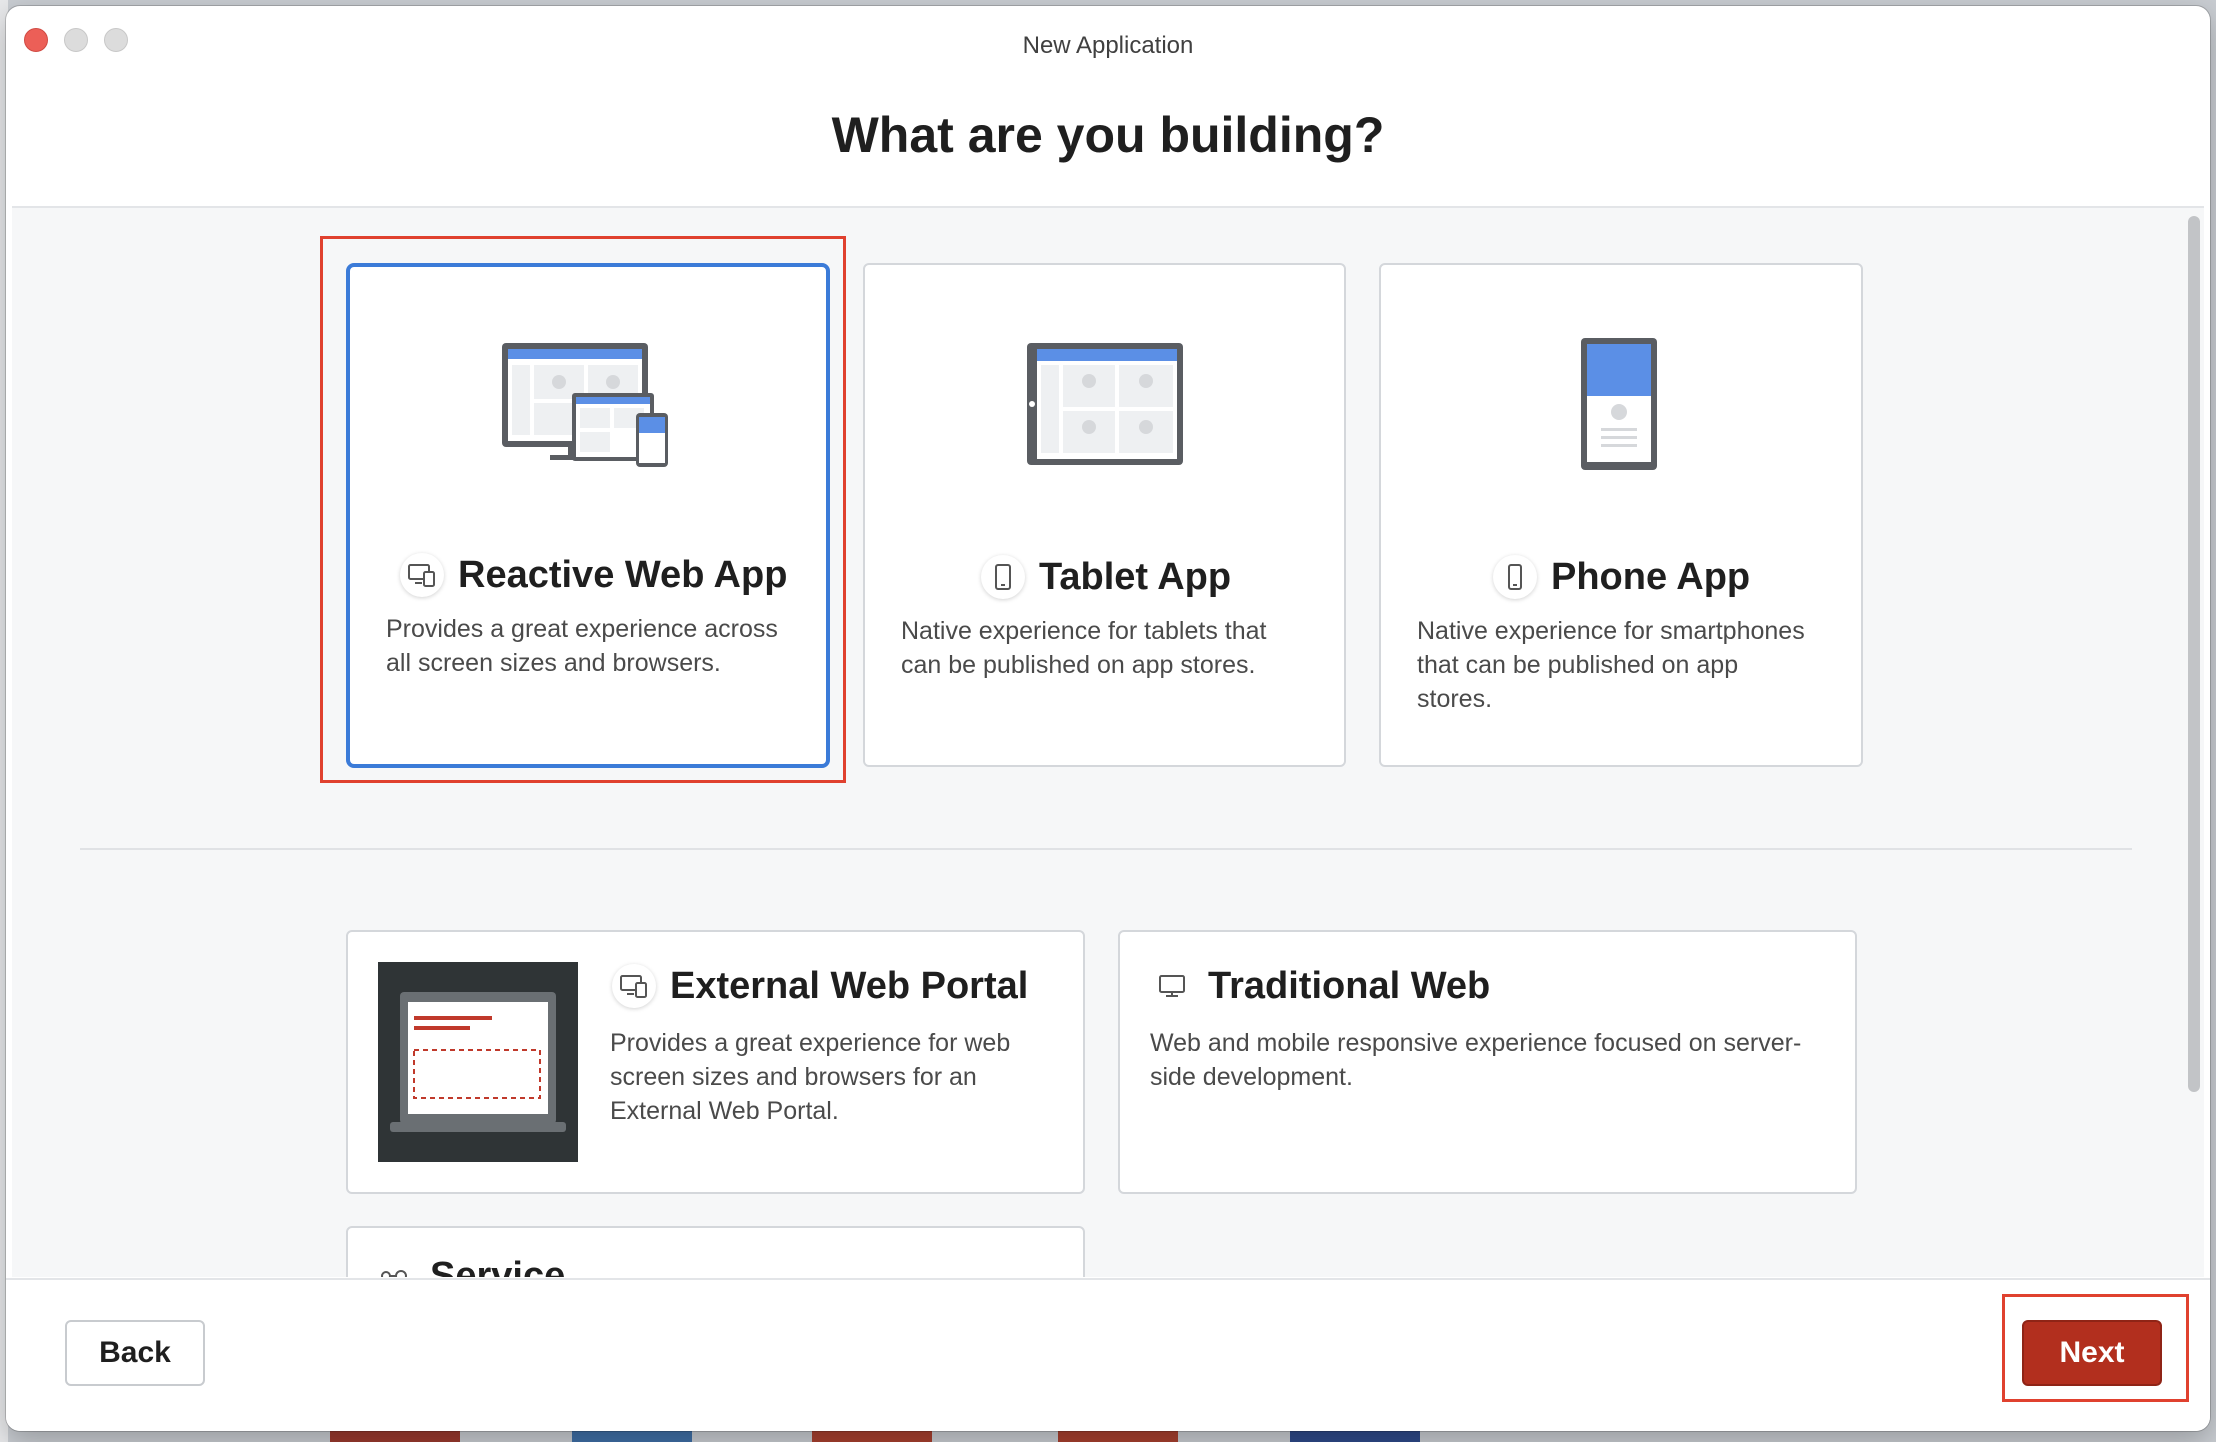 This screenshot has height=1442, width=2216. Describe the element at coordinates (1619, 404) in the screenshot. I see `phone-illustration` at that location.